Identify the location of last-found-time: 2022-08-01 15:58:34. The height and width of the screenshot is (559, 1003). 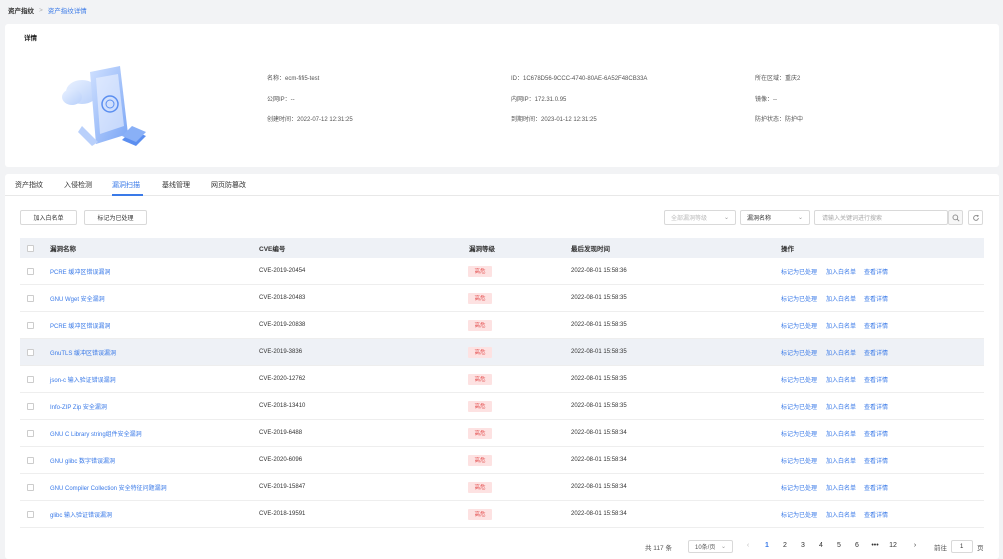
(599, 514).